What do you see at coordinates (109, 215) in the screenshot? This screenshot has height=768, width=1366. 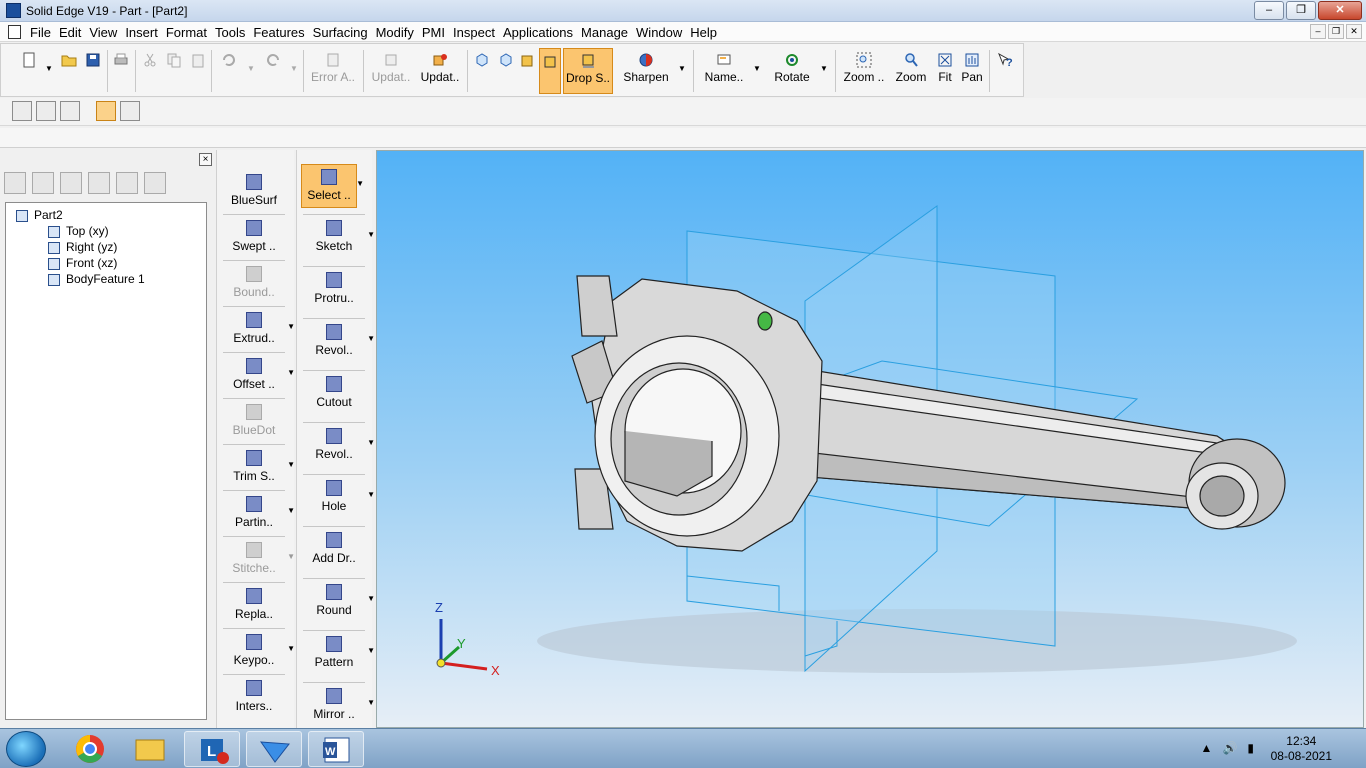 I see `tree-item: Part2` at bounding box center [109, 215].